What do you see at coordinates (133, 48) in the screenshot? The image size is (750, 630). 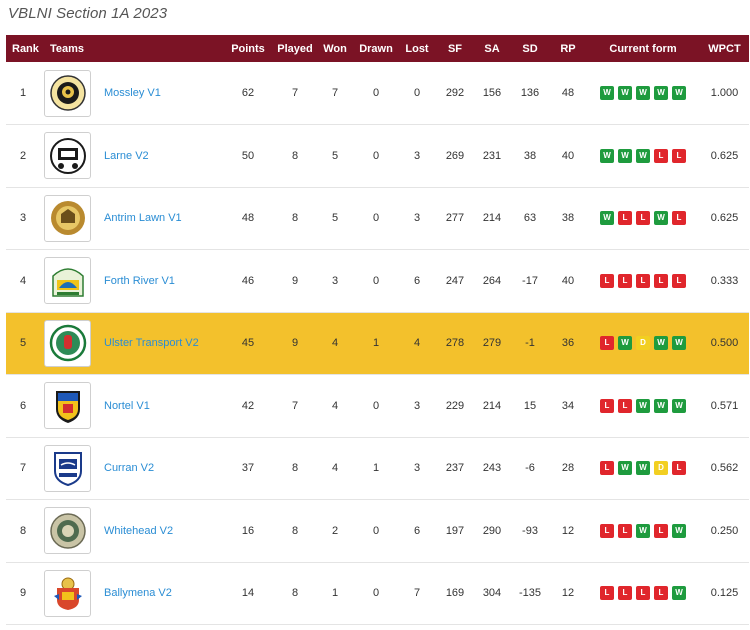 I see `header-teams: Teams` at bounding box center [133, 48].